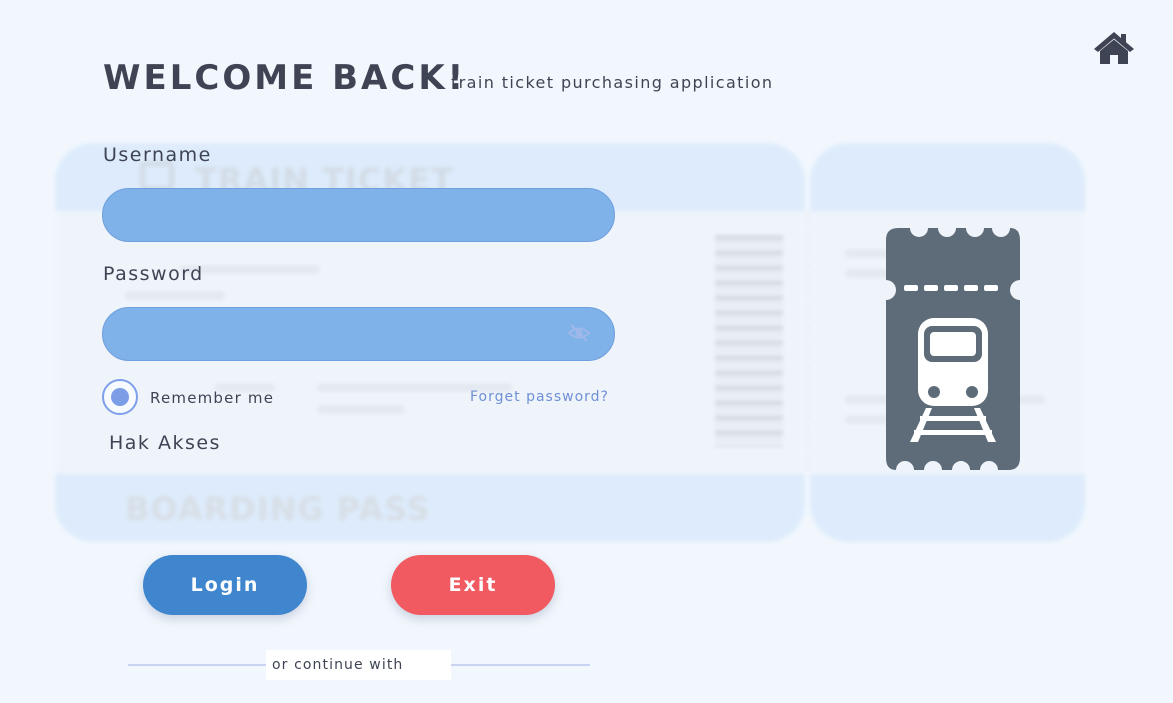 The width and height of the screenshot is (1173, 703). What do you see at coordinates (612, 82) in the screenshot?
I see `page-subtitle: train ticket purchasing application` at bounding box center [612, 82].